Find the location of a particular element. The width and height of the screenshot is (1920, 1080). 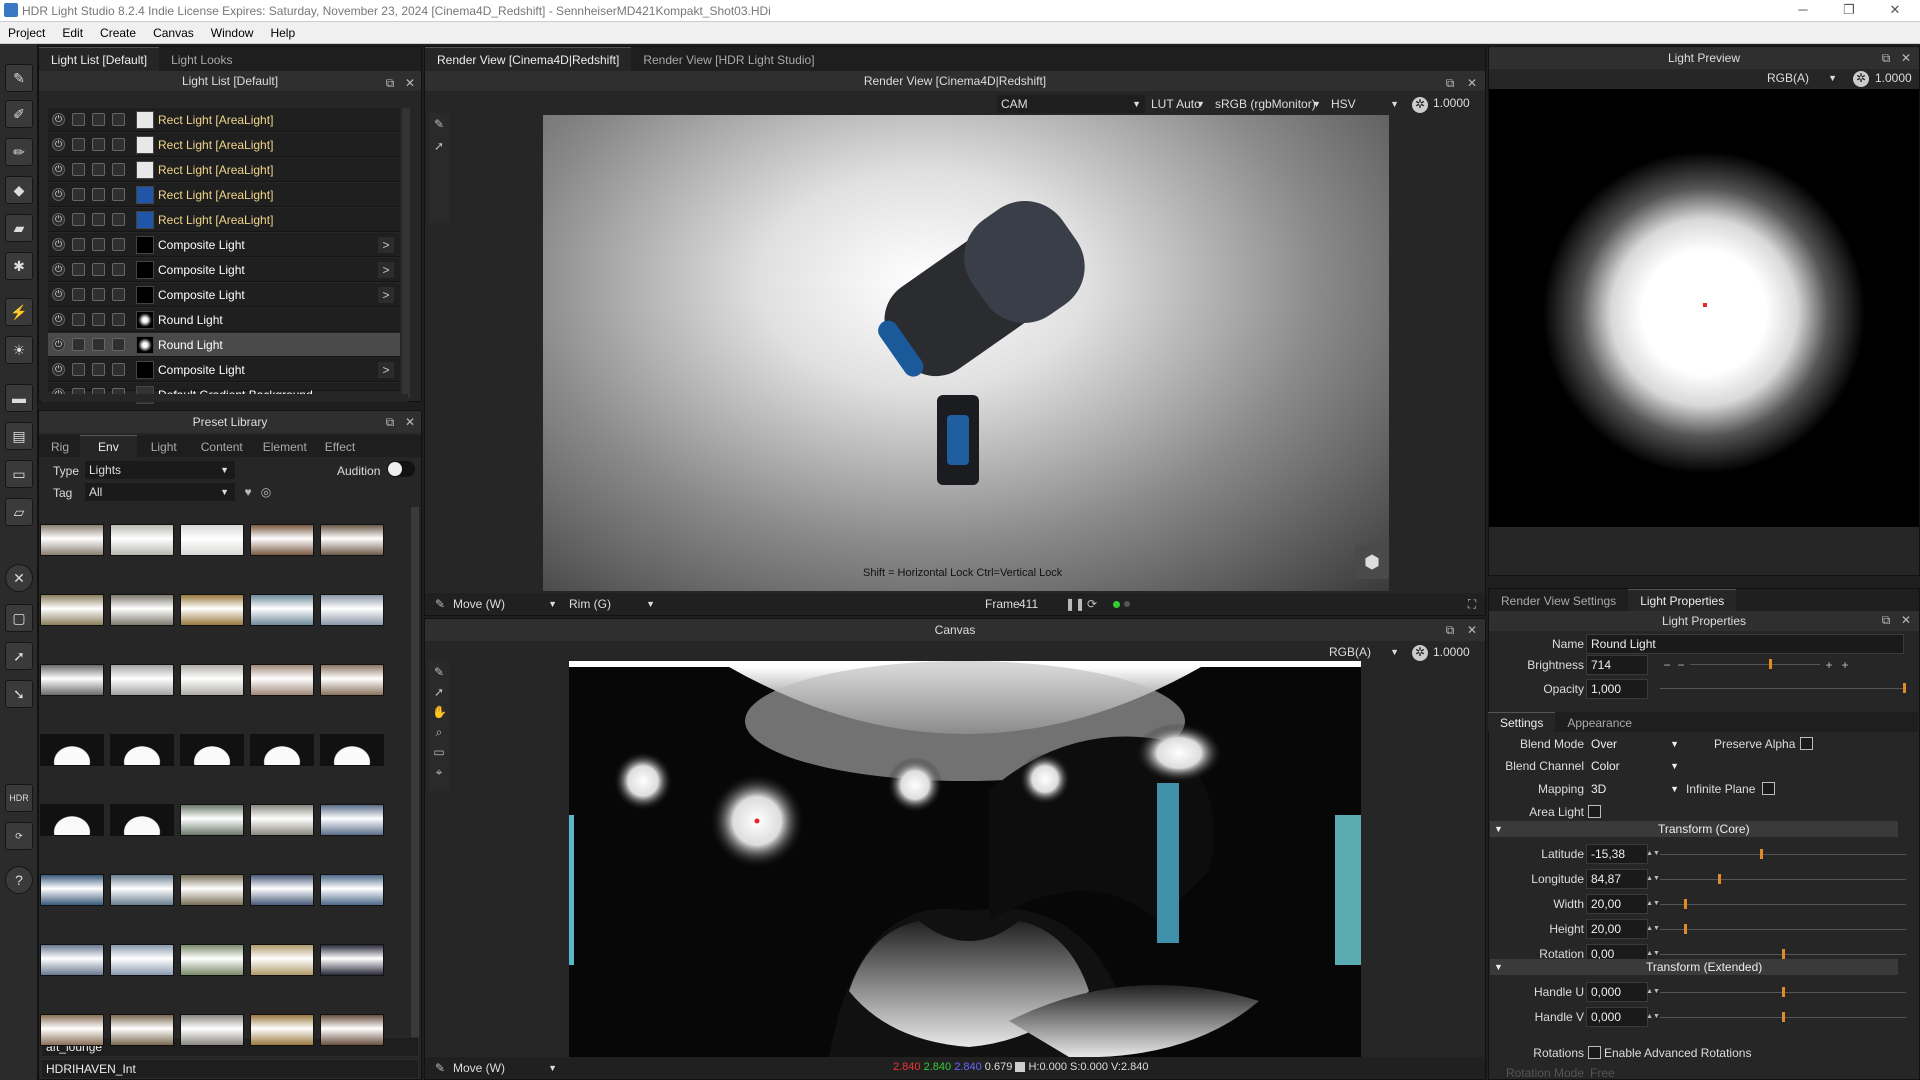

select-tool-icon: ▭ is located at coordinates (439, 752).